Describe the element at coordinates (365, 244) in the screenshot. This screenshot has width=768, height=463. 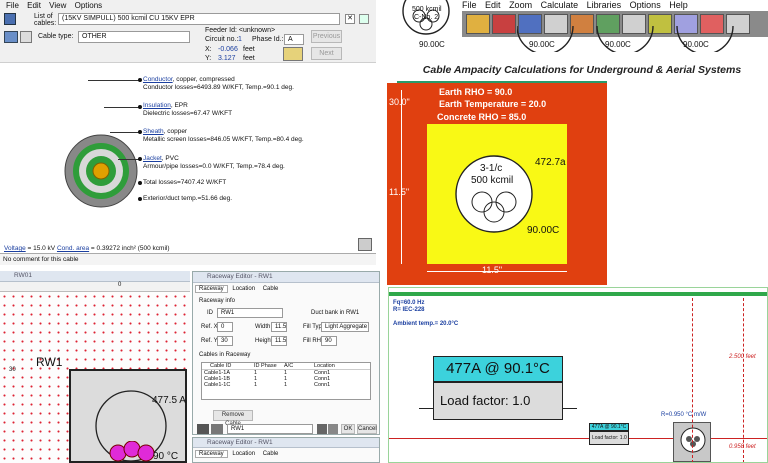
I see `settings-icon` at that location.